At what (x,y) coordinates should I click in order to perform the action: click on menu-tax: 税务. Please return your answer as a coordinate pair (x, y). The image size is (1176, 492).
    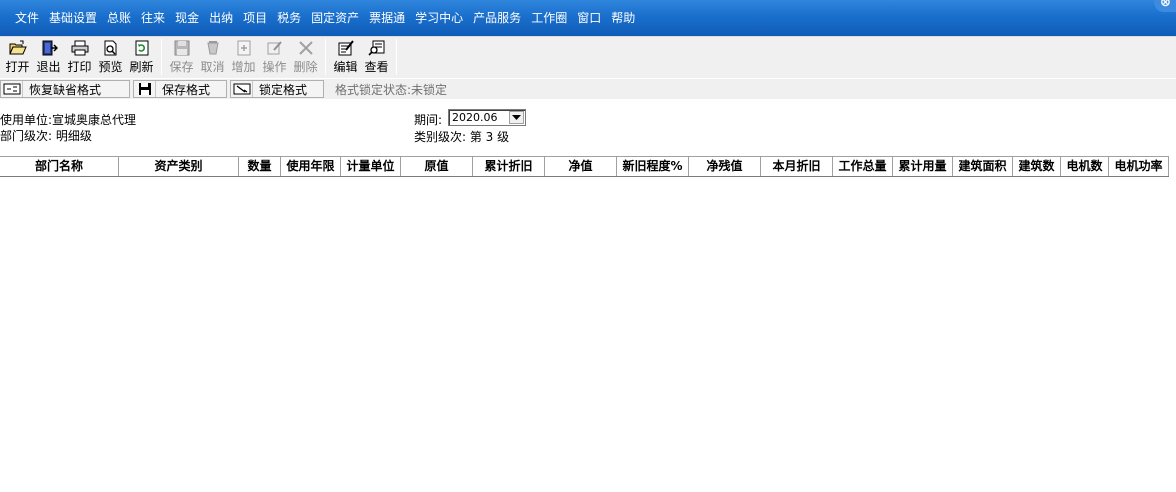
    Looking at the image, I should click on (289, 18).